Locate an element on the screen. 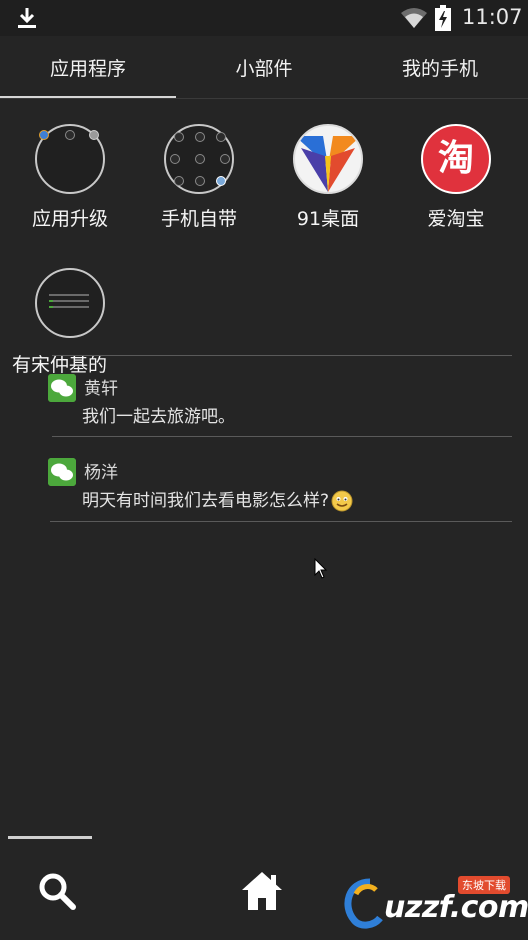 The width and height of the screenshot is (528, 940). app-label: 91桌面 is located at coordinates (328, 219).